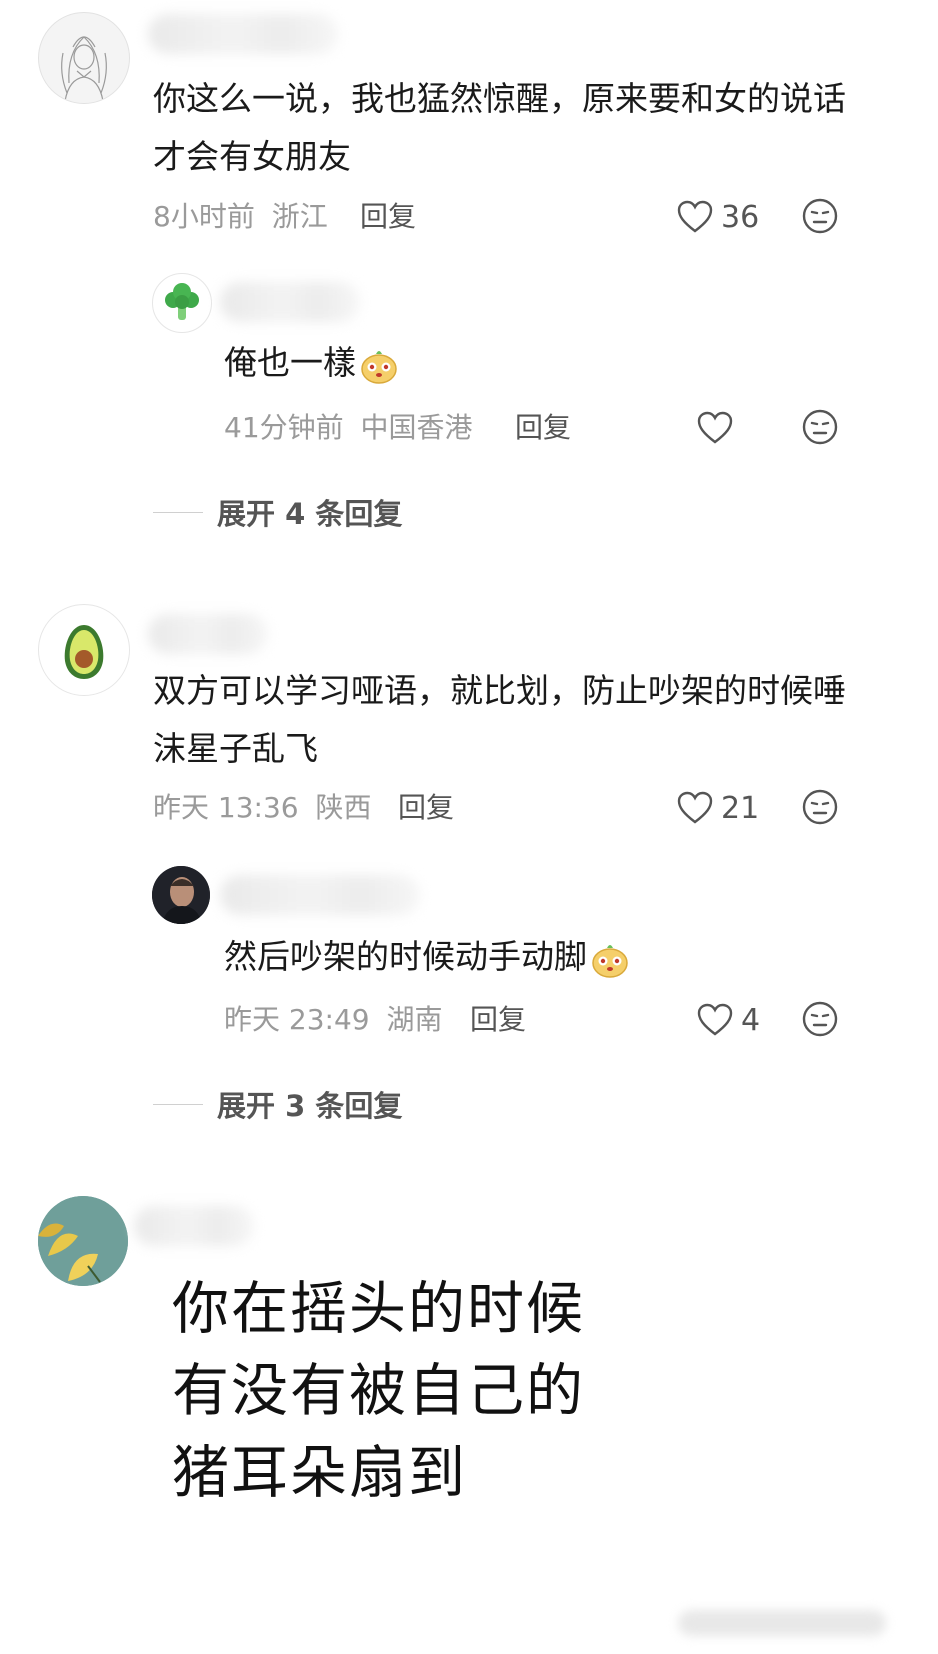  I want to click on reply-meta: 昨天 23:49 湖南, so click(333, 1020).